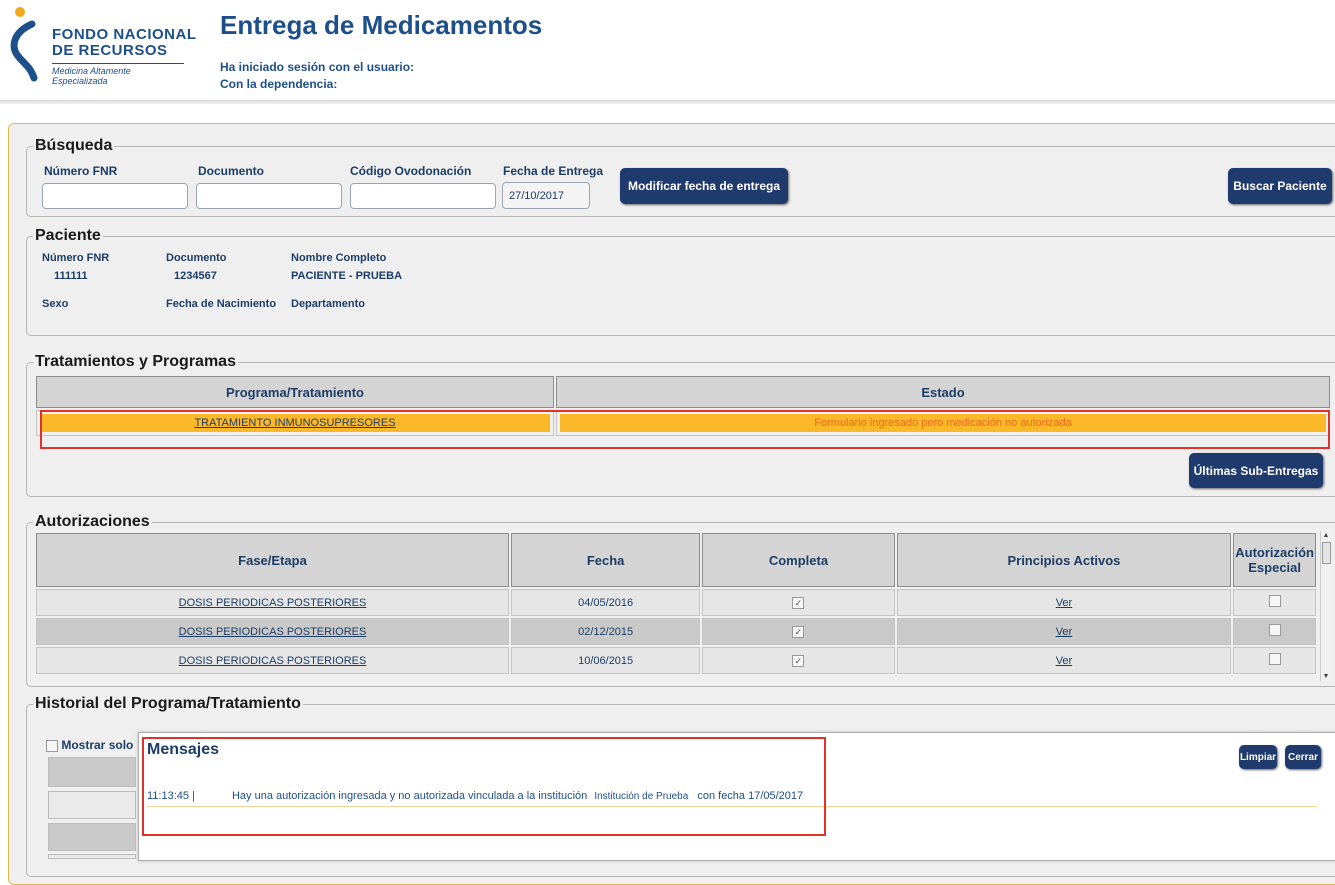  What do you see at coordinates (74, 145) in the screenshot?
I see `search-legend: Búsqueda` at bounding box center [74, 145].